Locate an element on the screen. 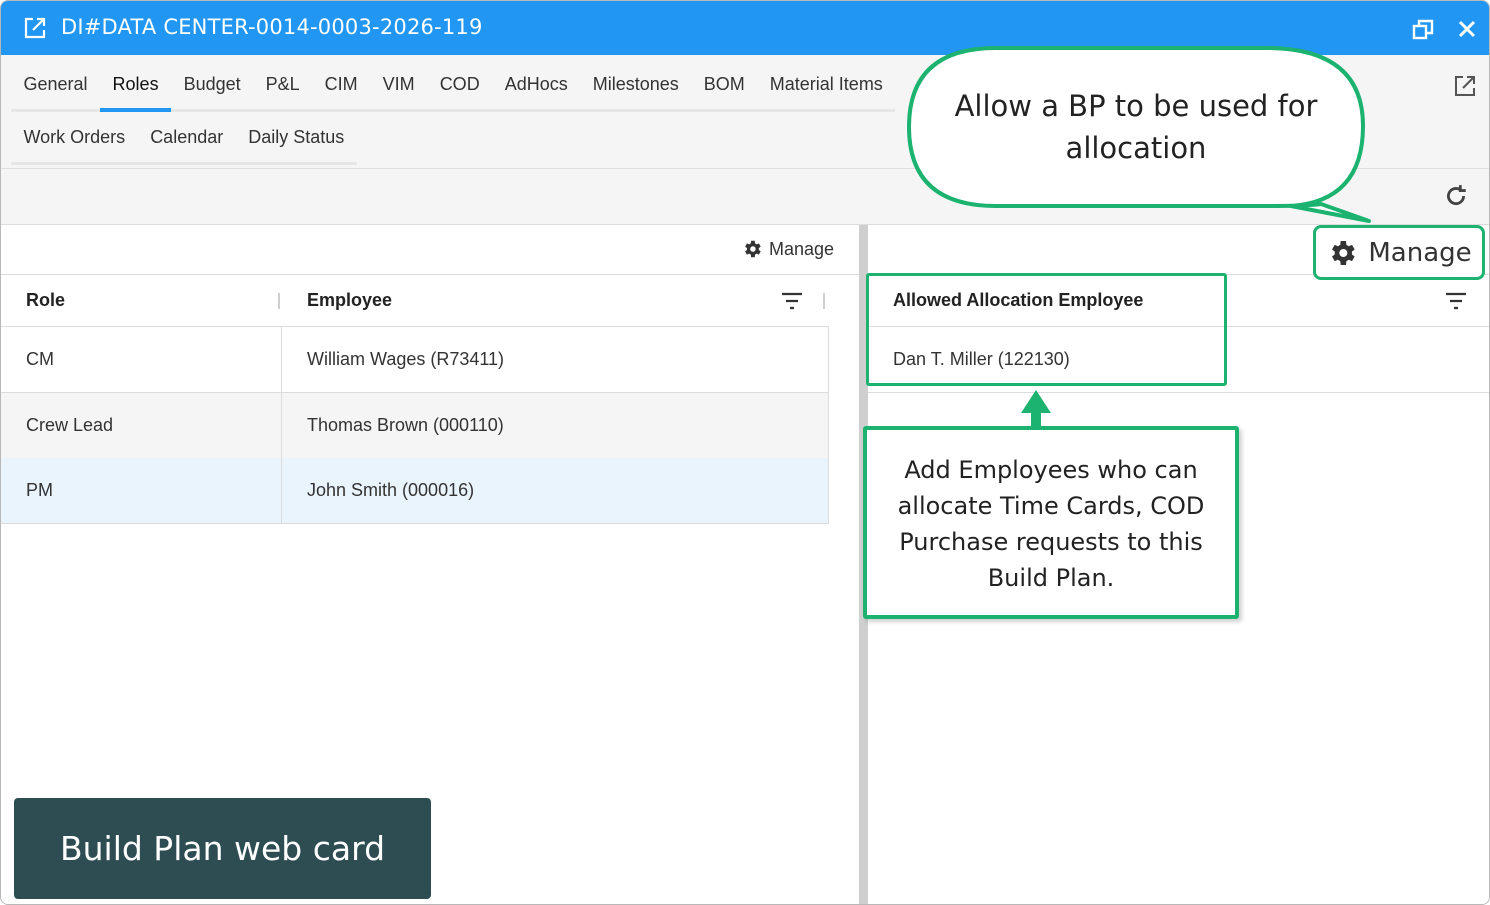 Image resolution: width=1490 pixels, height=905 pixels. cell-role: Crew Lead is located at coordinates (70, 425).